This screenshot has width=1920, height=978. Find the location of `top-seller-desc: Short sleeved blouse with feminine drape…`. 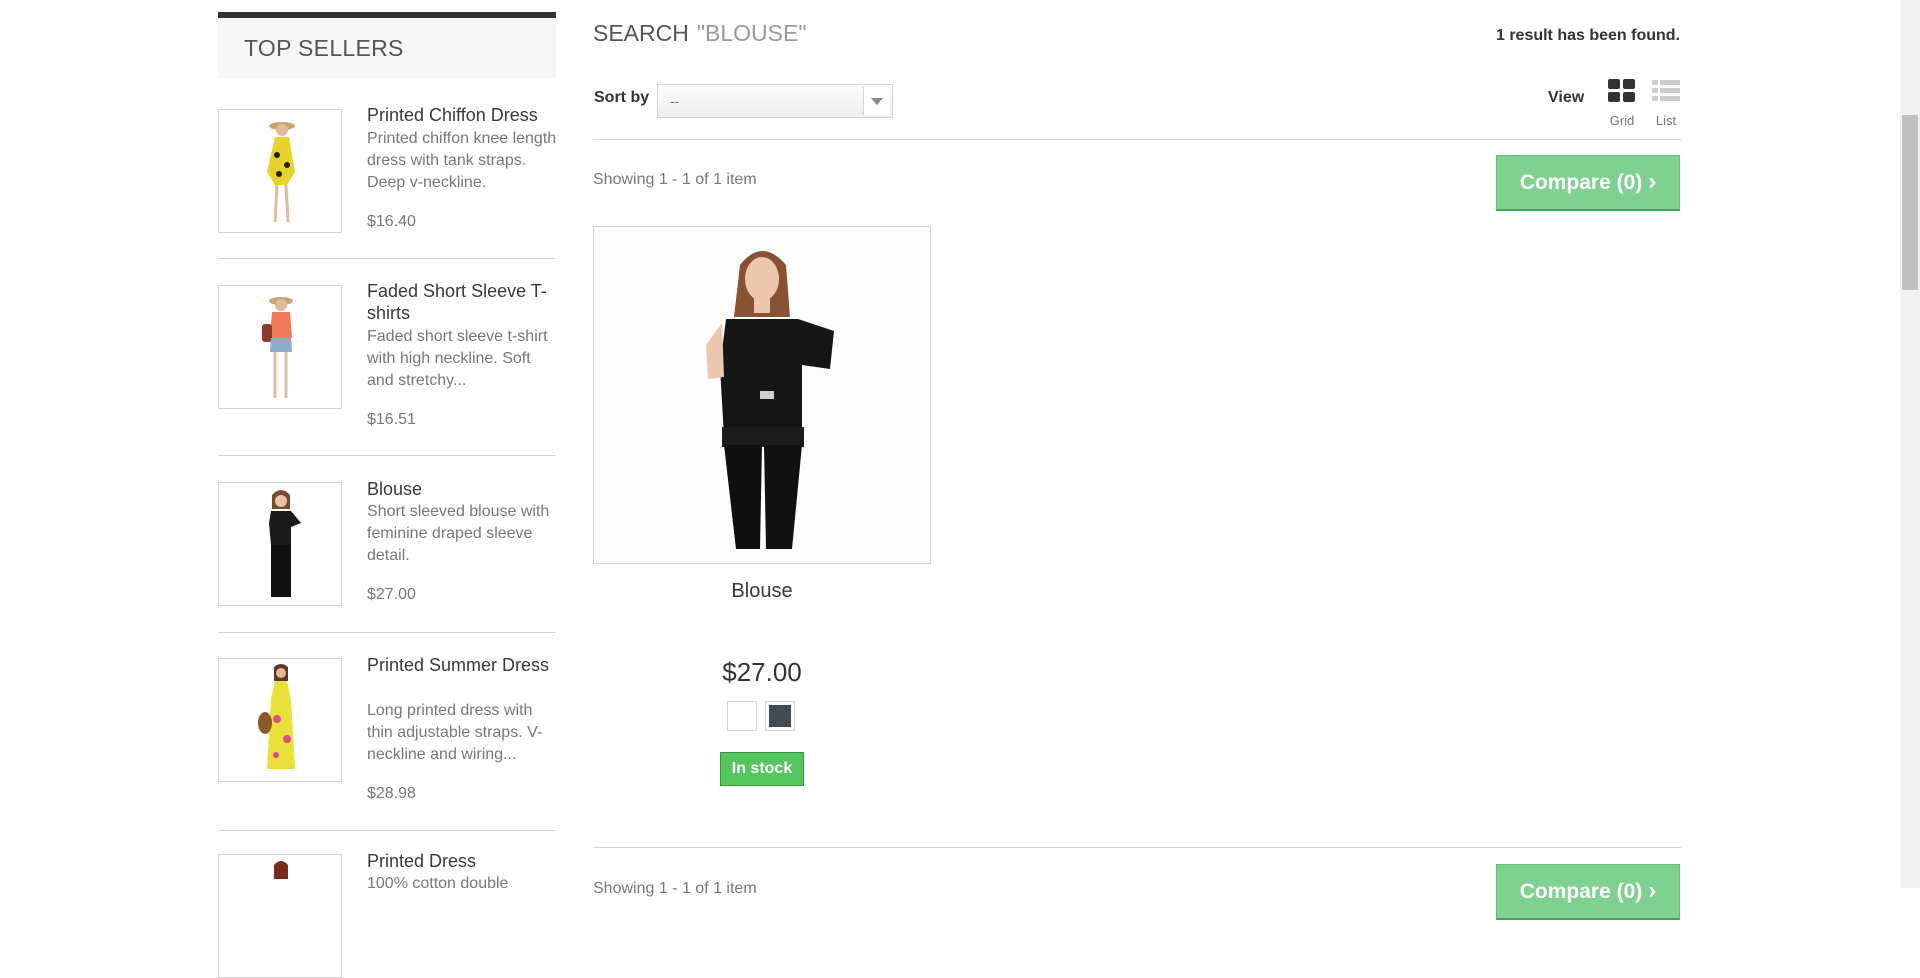

top-seller-desc: Short sleeved blouse with feminine drape… is located at coordinates (458, 533).